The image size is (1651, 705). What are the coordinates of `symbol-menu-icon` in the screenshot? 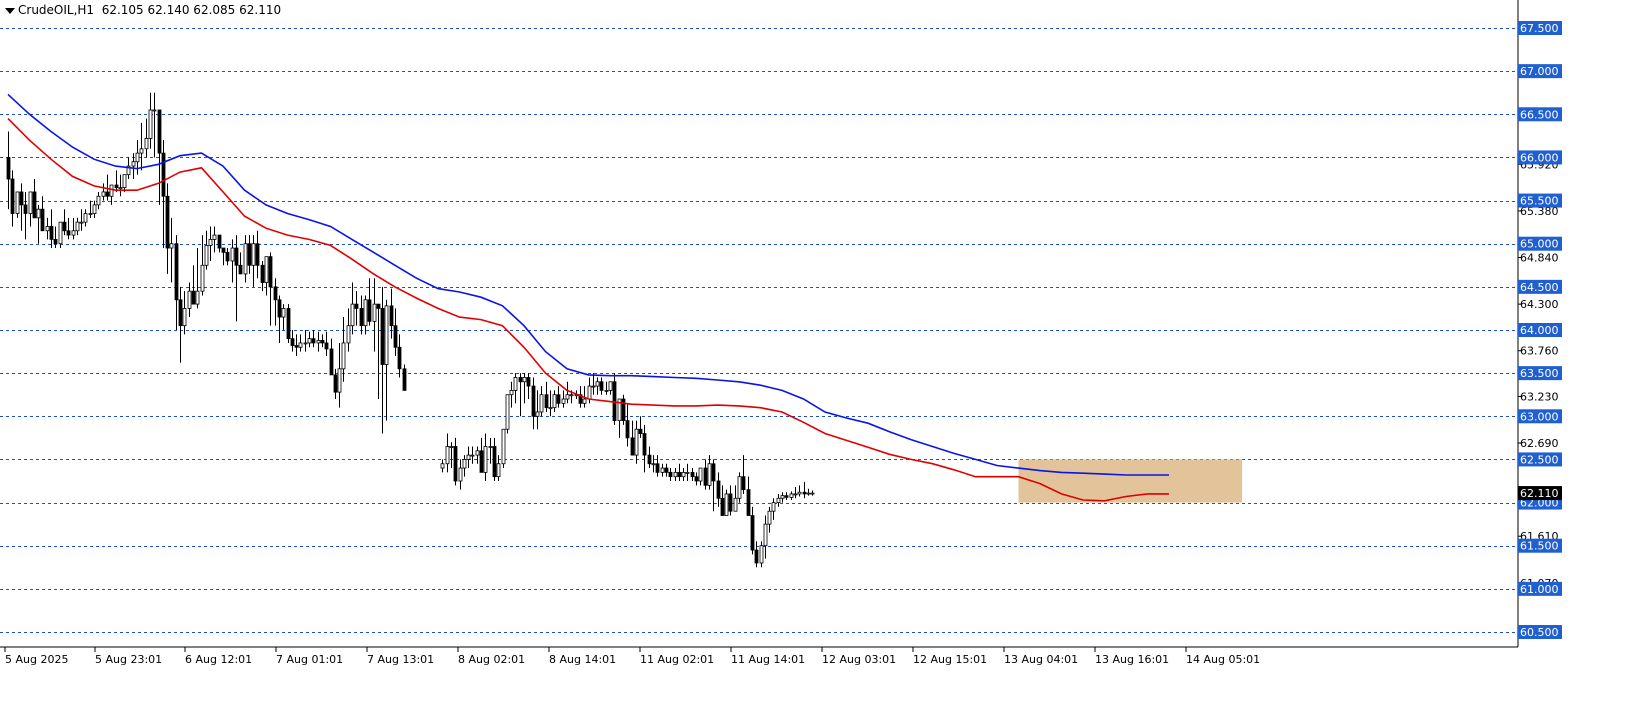 It's located at (10, 10).